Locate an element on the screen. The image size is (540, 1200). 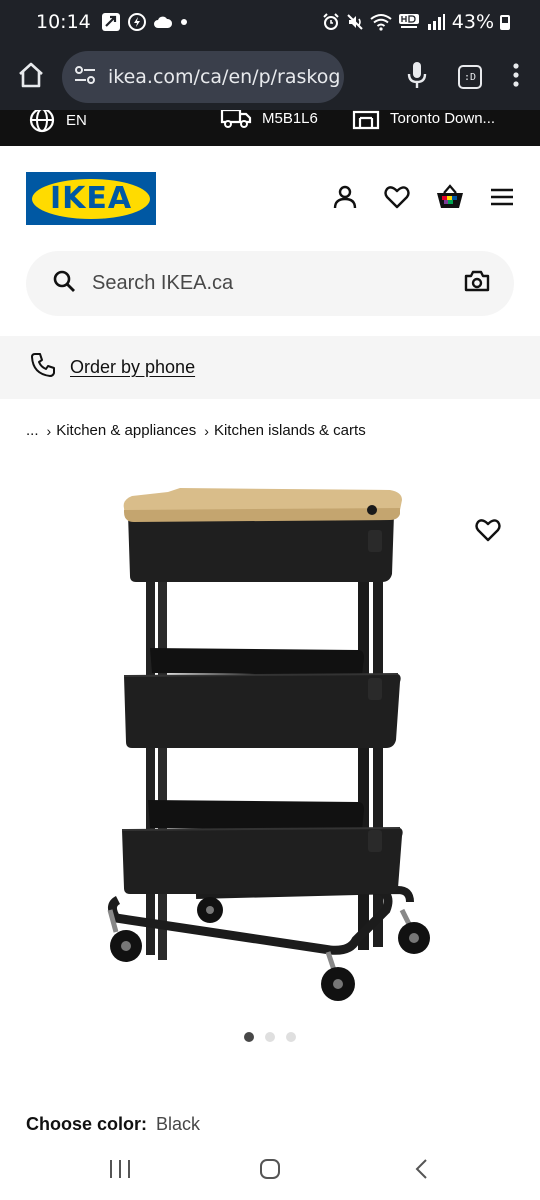
url-text: ikea.com/ca/en/p/raskog is located at coordinates (224, 77).